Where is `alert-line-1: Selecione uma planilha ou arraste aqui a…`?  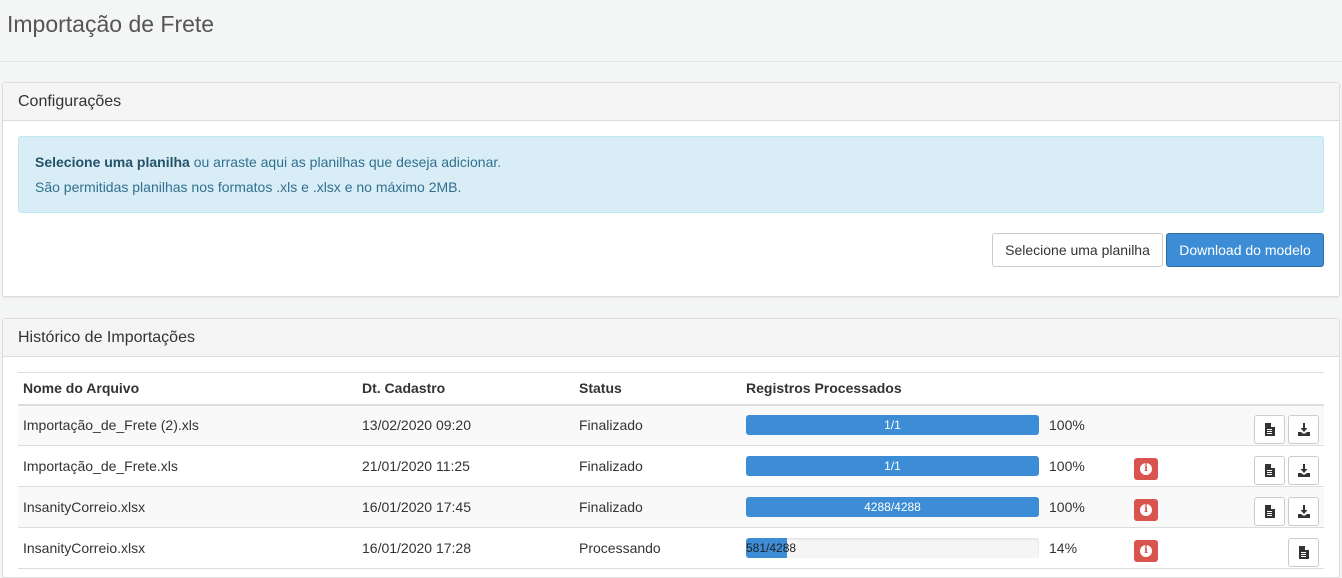
alert-line-1: Selecione uma planilha ou arraste aqui a… is located at coordinates (671, 162).